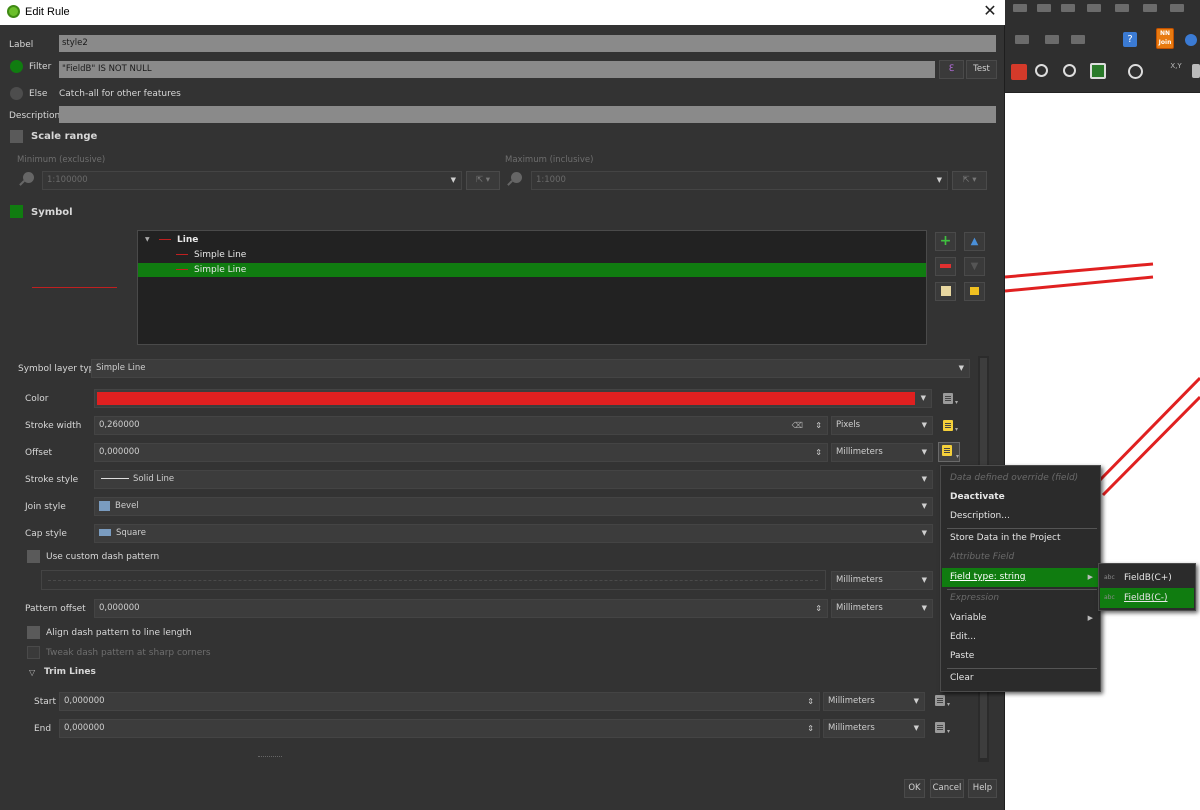 This screenshot has height=810, width=1200. I want to click on join-style-combo: Bevel ▼, so click(513, 506).